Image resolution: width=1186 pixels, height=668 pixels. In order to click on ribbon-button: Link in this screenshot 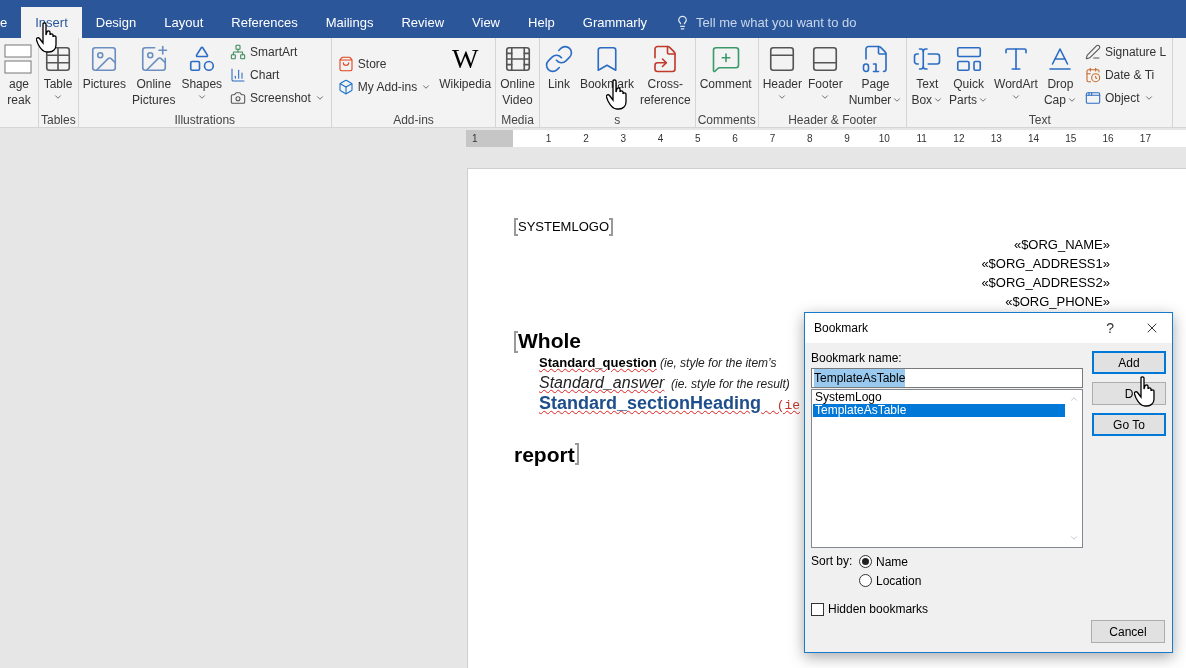, I will do `click(558, 75)`.